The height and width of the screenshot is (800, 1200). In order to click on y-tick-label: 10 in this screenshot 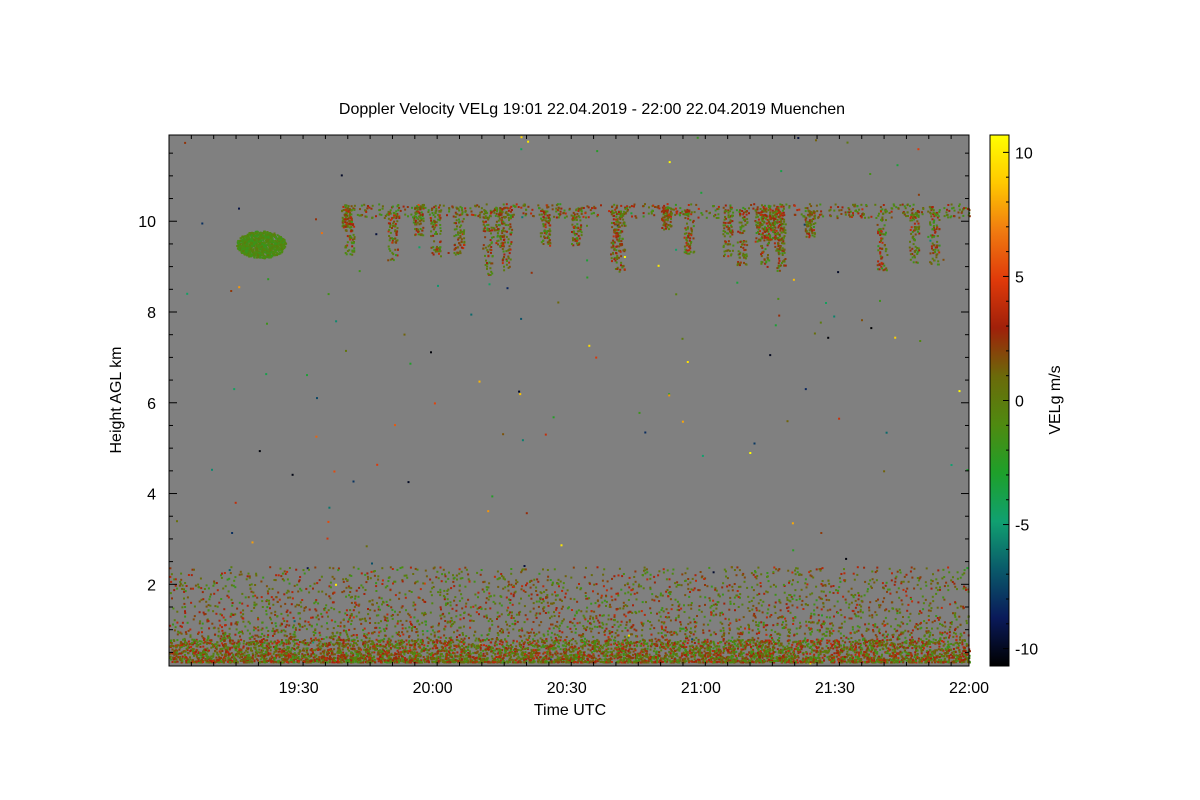, I will do `click(147, 222)`.